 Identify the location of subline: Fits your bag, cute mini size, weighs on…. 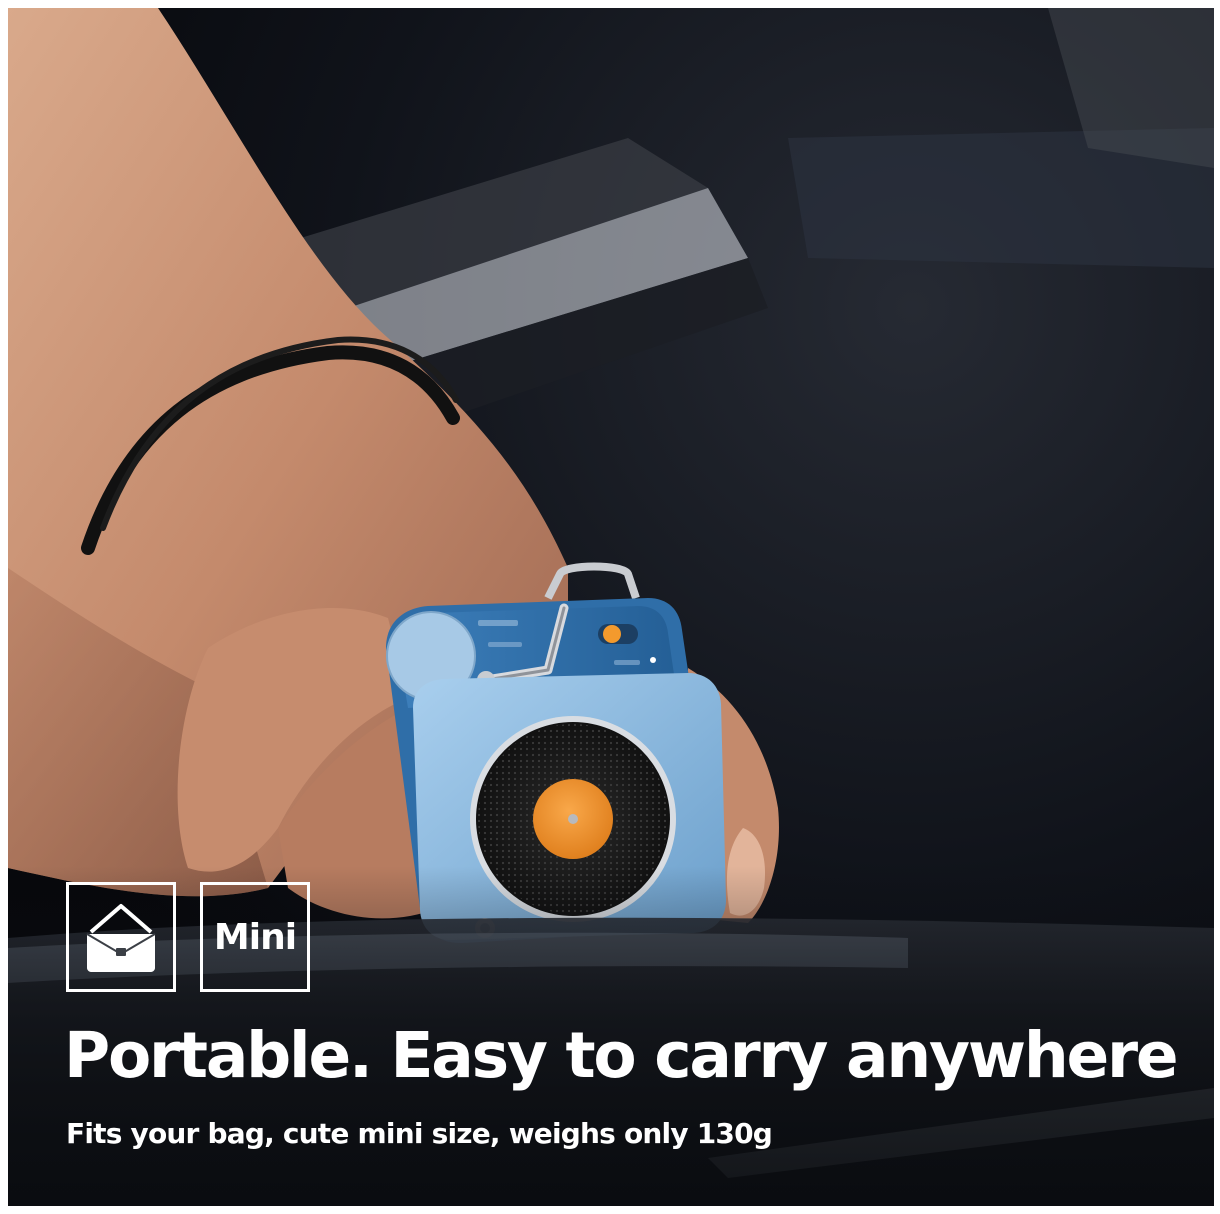
(419, 1133).